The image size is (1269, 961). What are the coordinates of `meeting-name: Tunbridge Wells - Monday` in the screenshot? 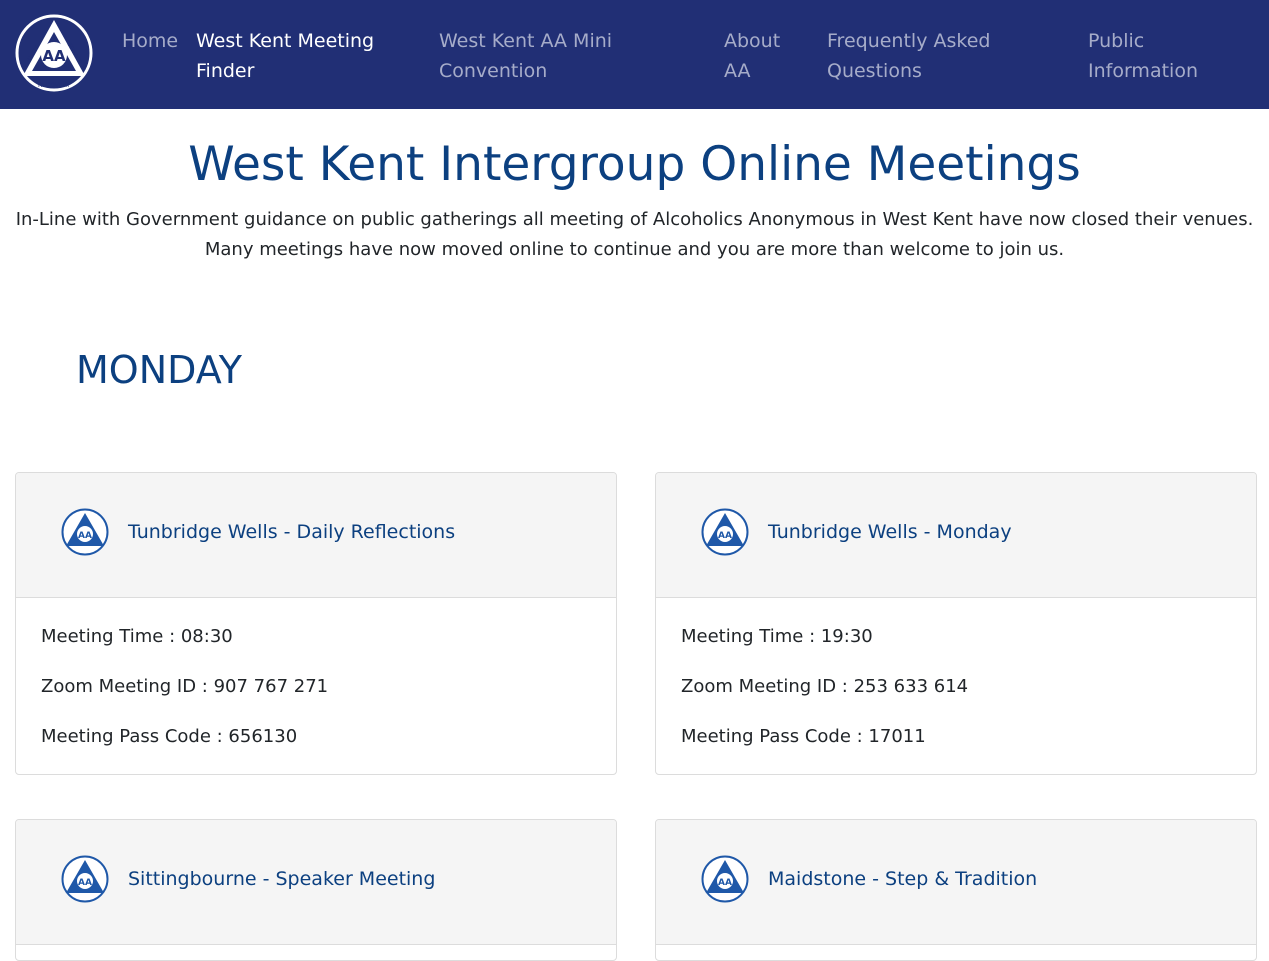 It's located at (890, 532).